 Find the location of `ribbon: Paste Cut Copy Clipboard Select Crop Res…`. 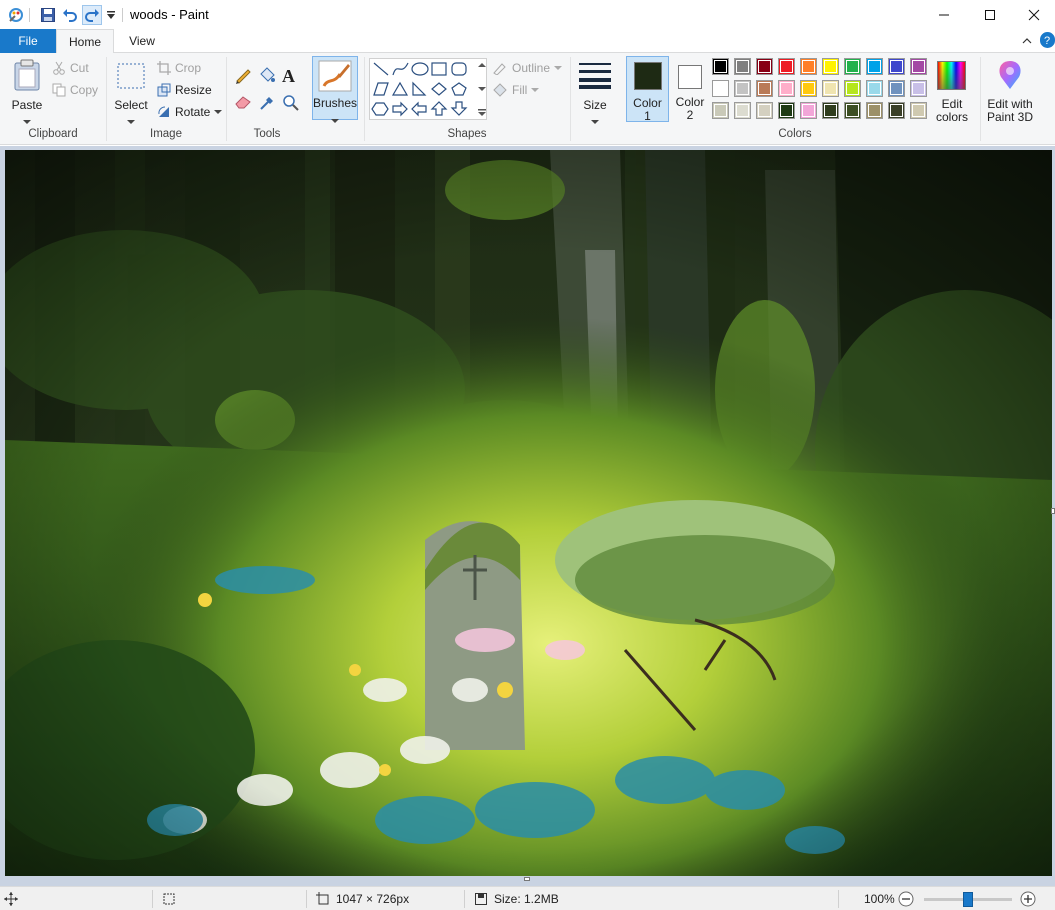

ribbon: Paste Cut Copy Clipboard Select Crop Res… is located at coordinates (527, 99).